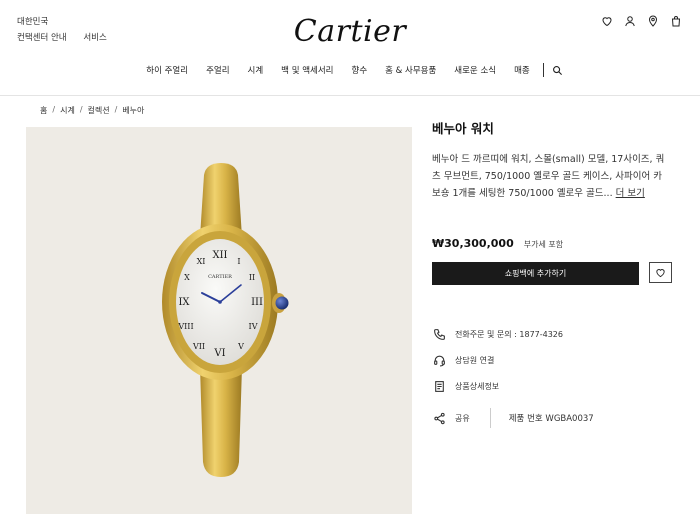  What do you see at coordinates (167, 70) in the screenshot?
I see `nav-high-jewelry: 하이 주얼리` at bounding box center [167, 70].